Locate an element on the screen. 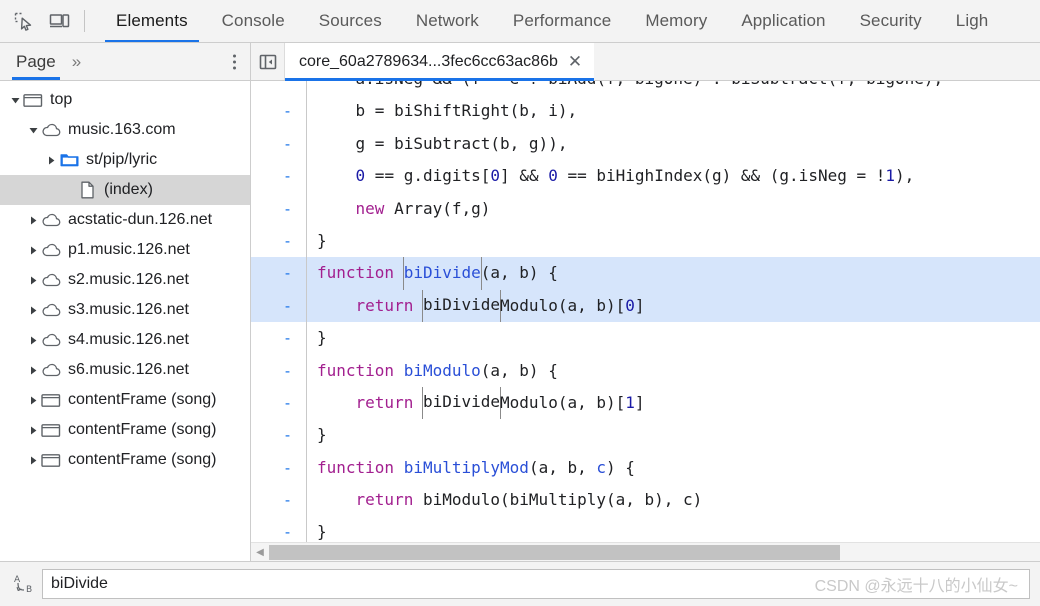 The width and height of the screenshot is (1040, 606). tab-sources: Sources is located at coordinates (350, 21).